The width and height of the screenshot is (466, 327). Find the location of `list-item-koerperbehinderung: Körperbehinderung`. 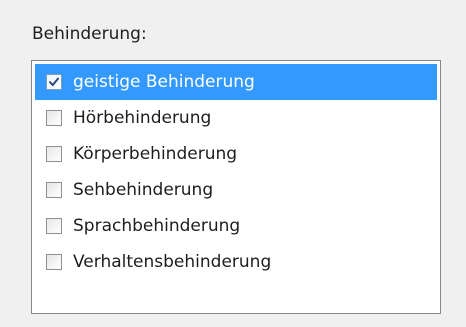

list-item-koerperbehinderung: Körperbehinderung is located at coordinates (236, 154).